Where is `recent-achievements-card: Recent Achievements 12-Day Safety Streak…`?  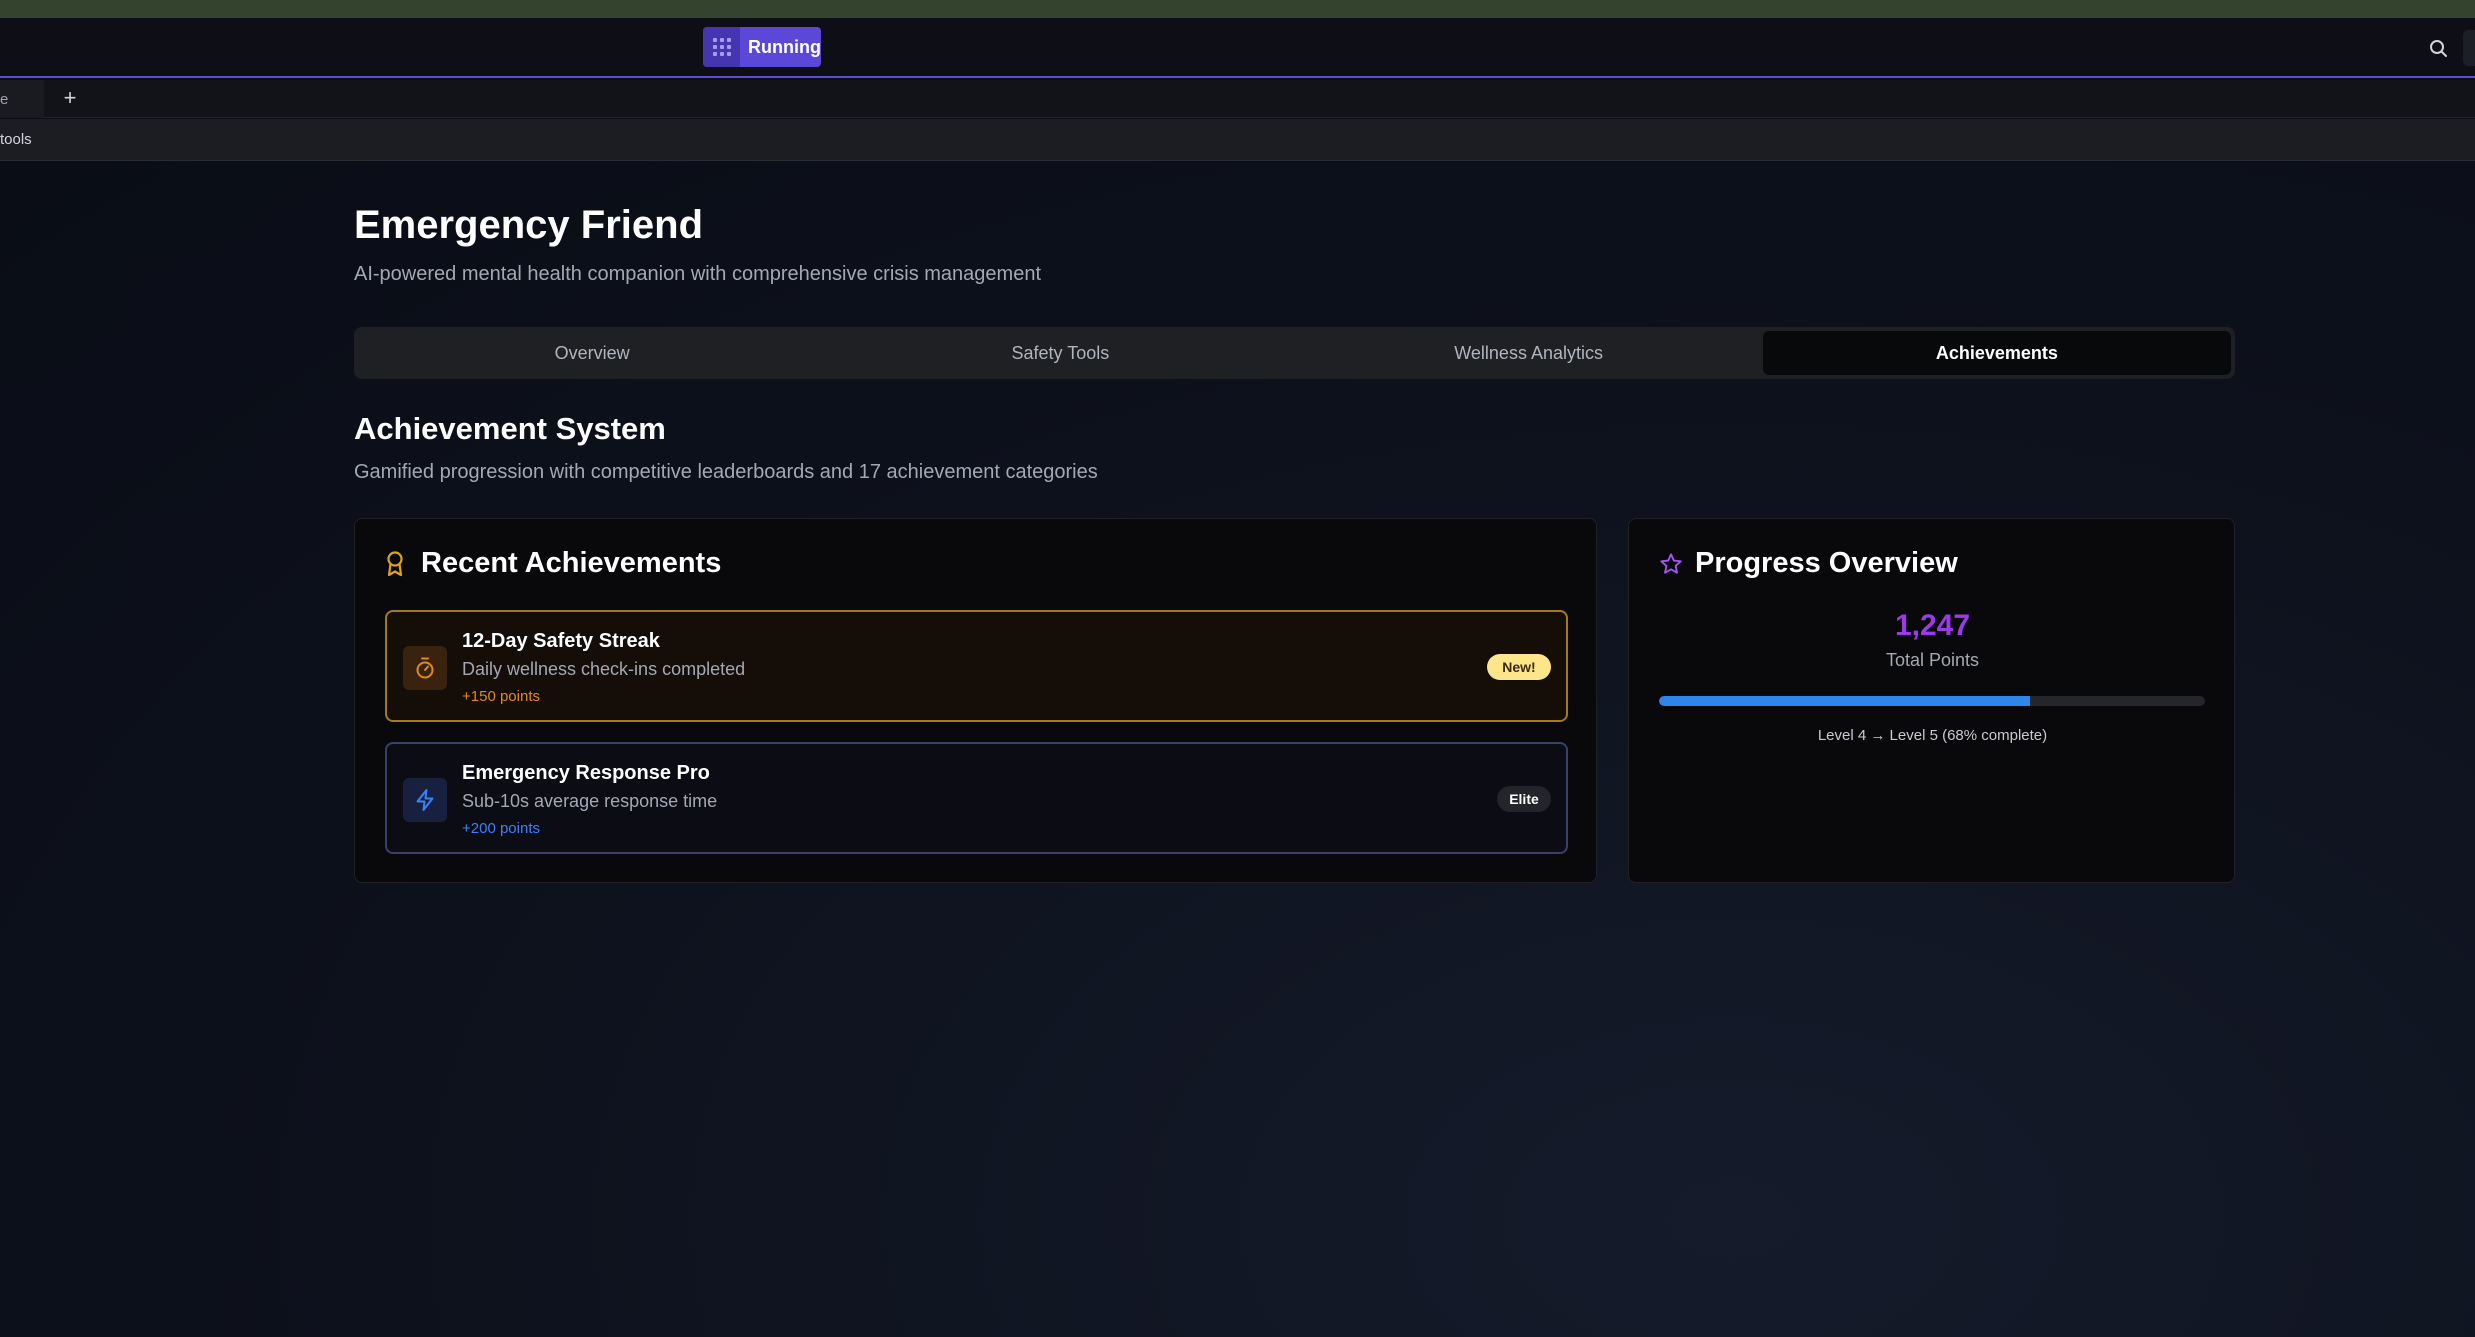 recent-achievements-card: Recent Achievements 12-Day Safety Streak… is located at coordinates (975, 700).